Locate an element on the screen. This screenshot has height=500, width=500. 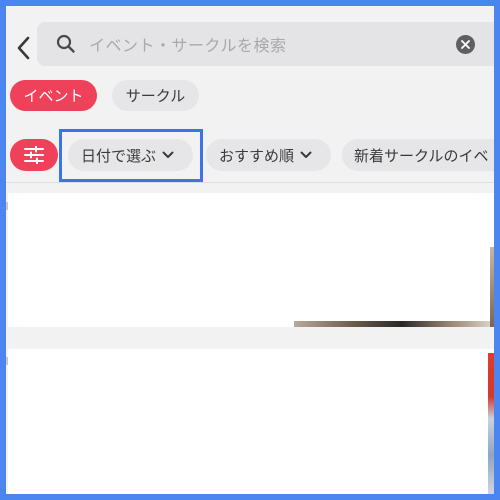
new-circle-events-label: 新着サークルのイベ is located at coordinates (421, 155).